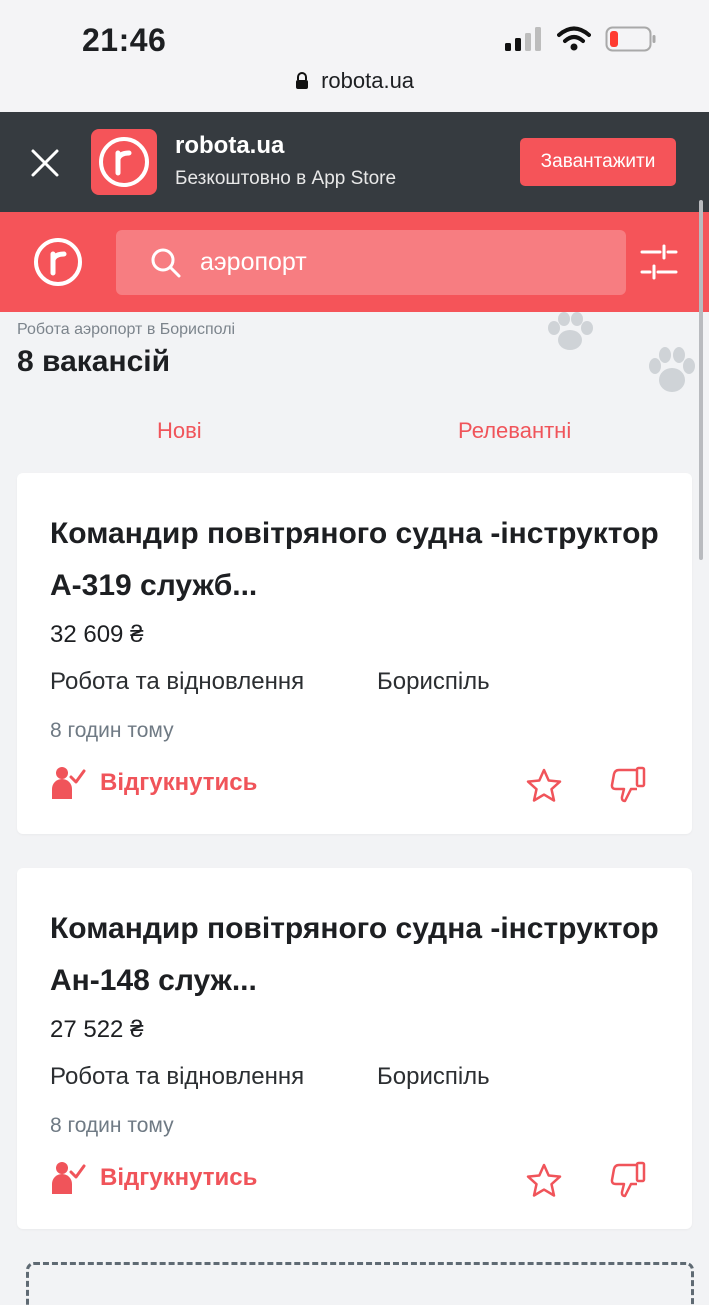  Describe the element at coordinates (230, 145) in the screenshot. I see `banner-title: robota.ua` at that location.